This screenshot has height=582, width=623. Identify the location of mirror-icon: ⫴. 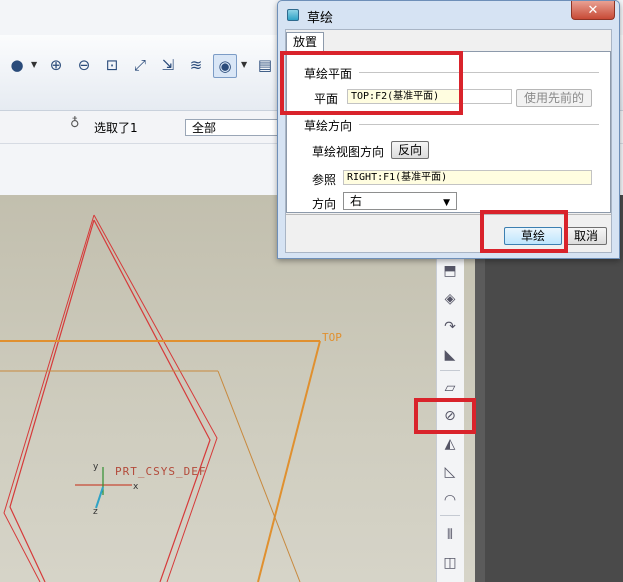
(450, 535).